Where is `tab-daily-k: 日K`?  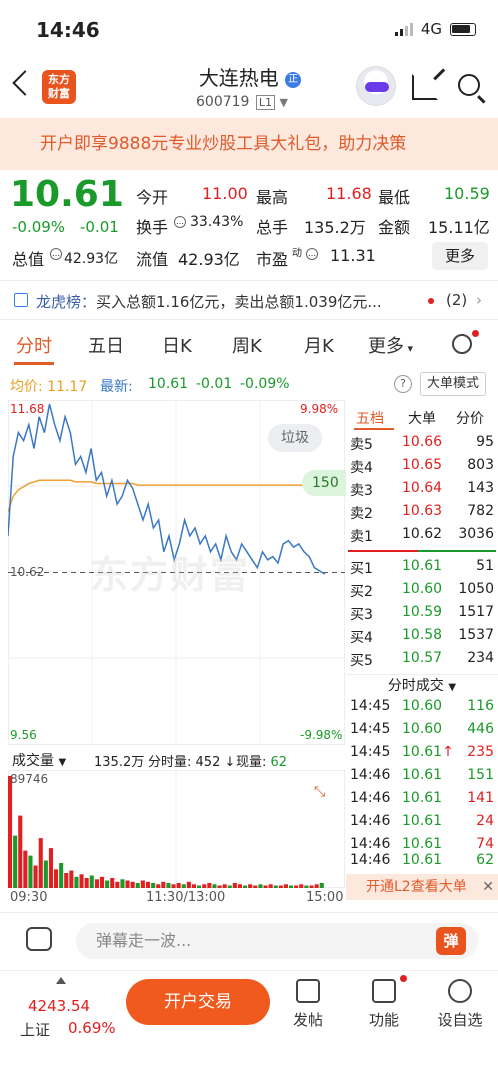
tab-daily-k: 日K is located at coordinates (177, 345).